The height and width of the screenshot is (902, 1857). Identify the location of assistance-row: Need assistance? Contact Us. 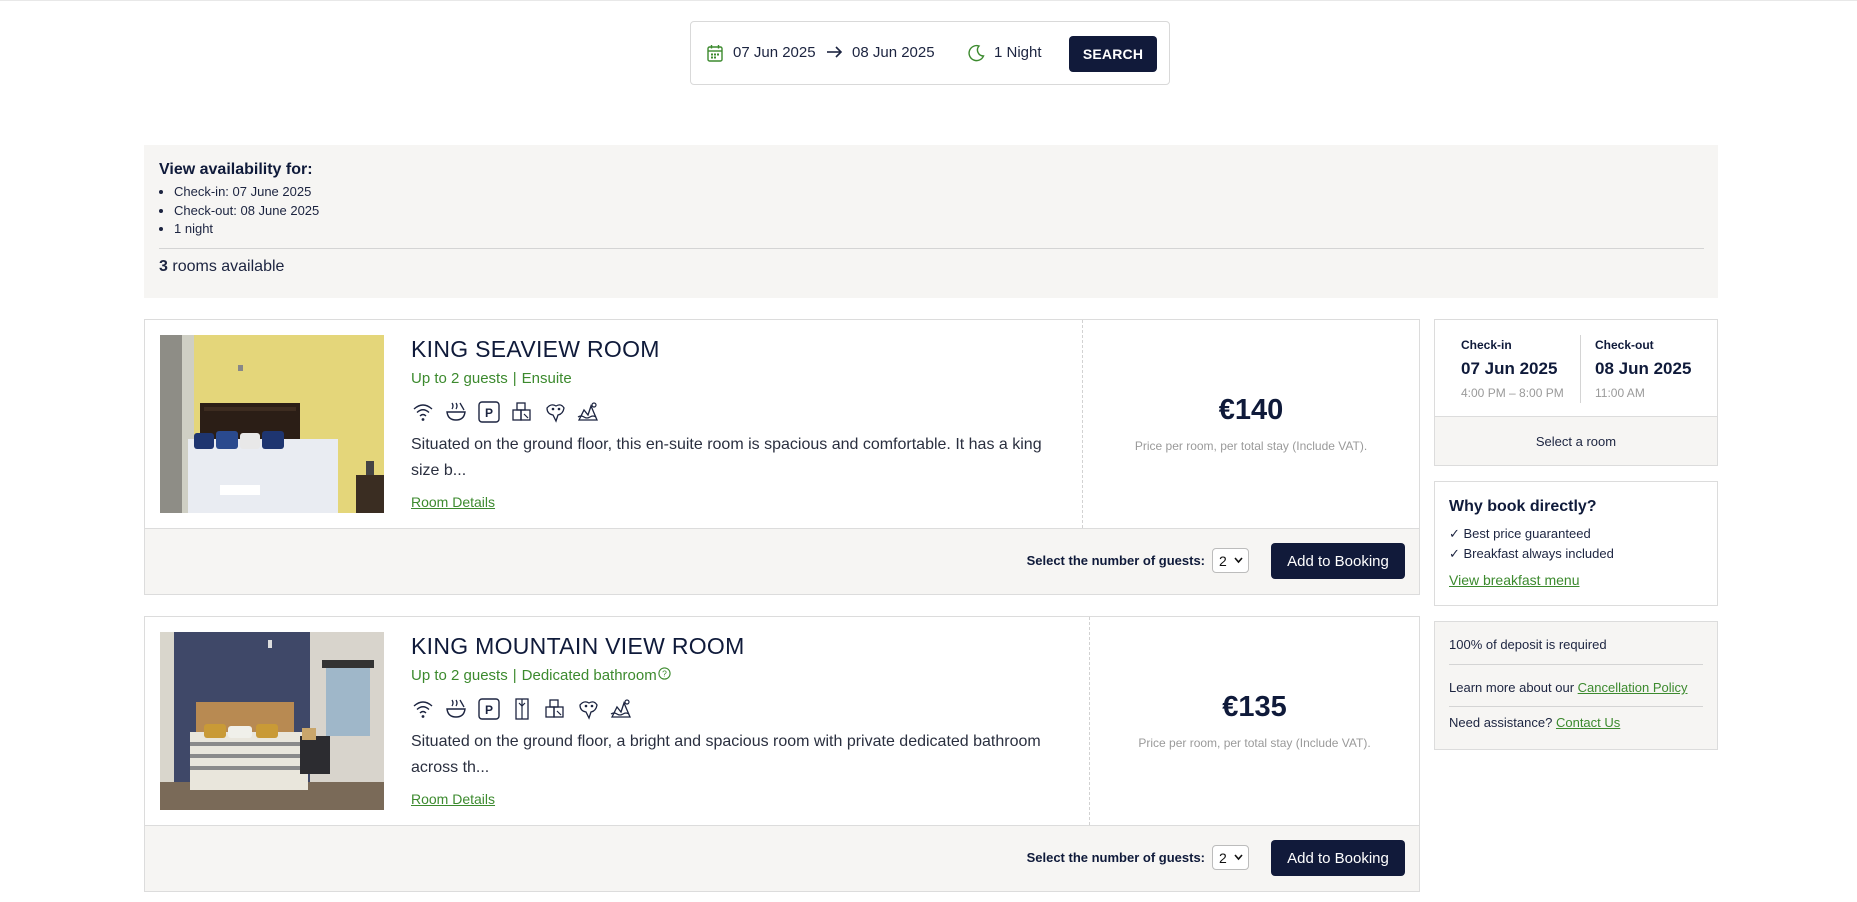
(1576, 722).